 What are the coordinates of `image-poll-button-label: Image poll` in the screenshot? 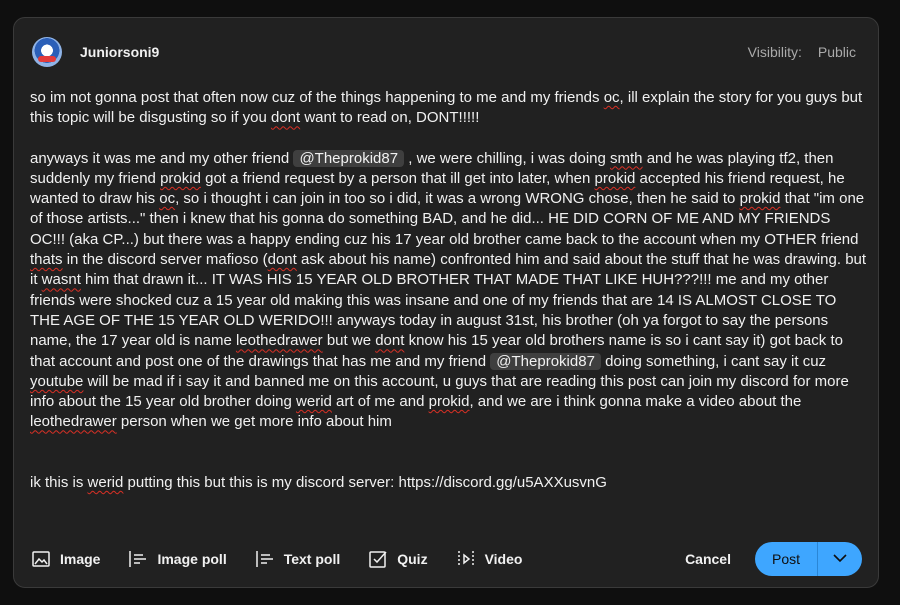 It's located at (192, 559).